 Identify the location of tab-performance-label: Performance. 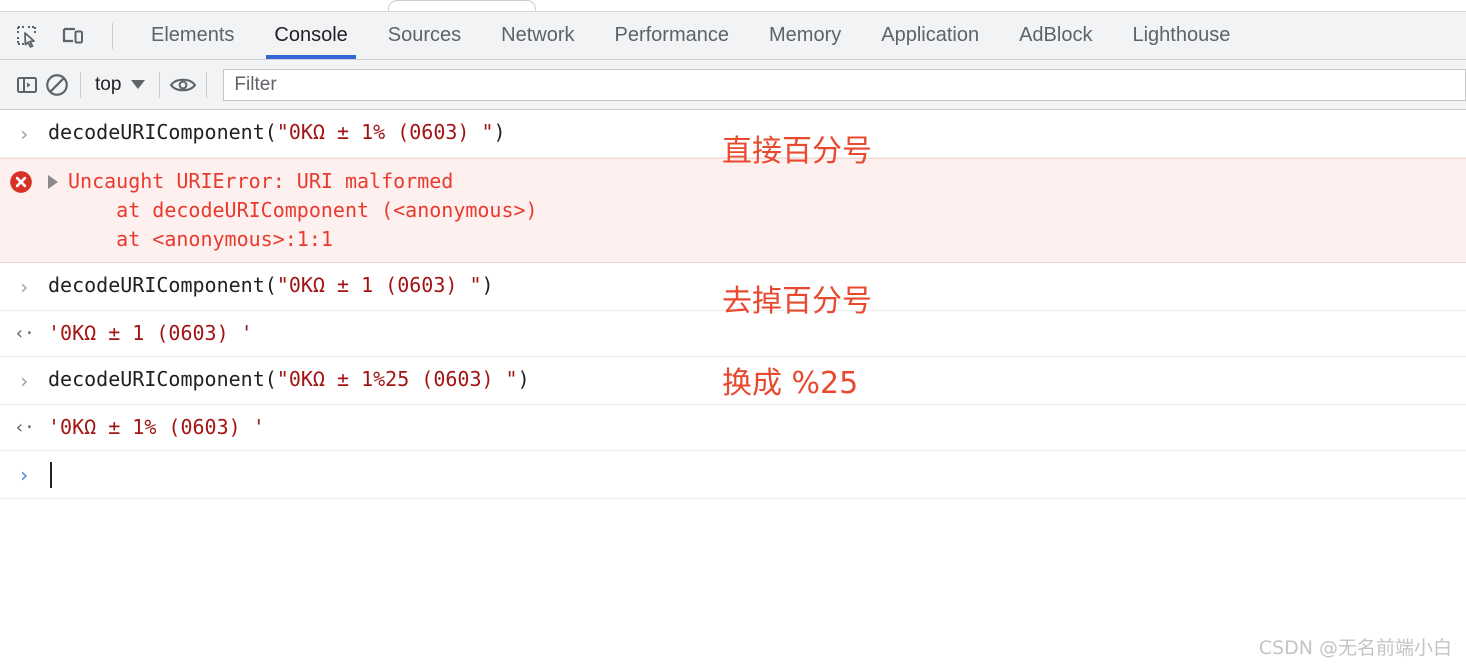
(672, 35).